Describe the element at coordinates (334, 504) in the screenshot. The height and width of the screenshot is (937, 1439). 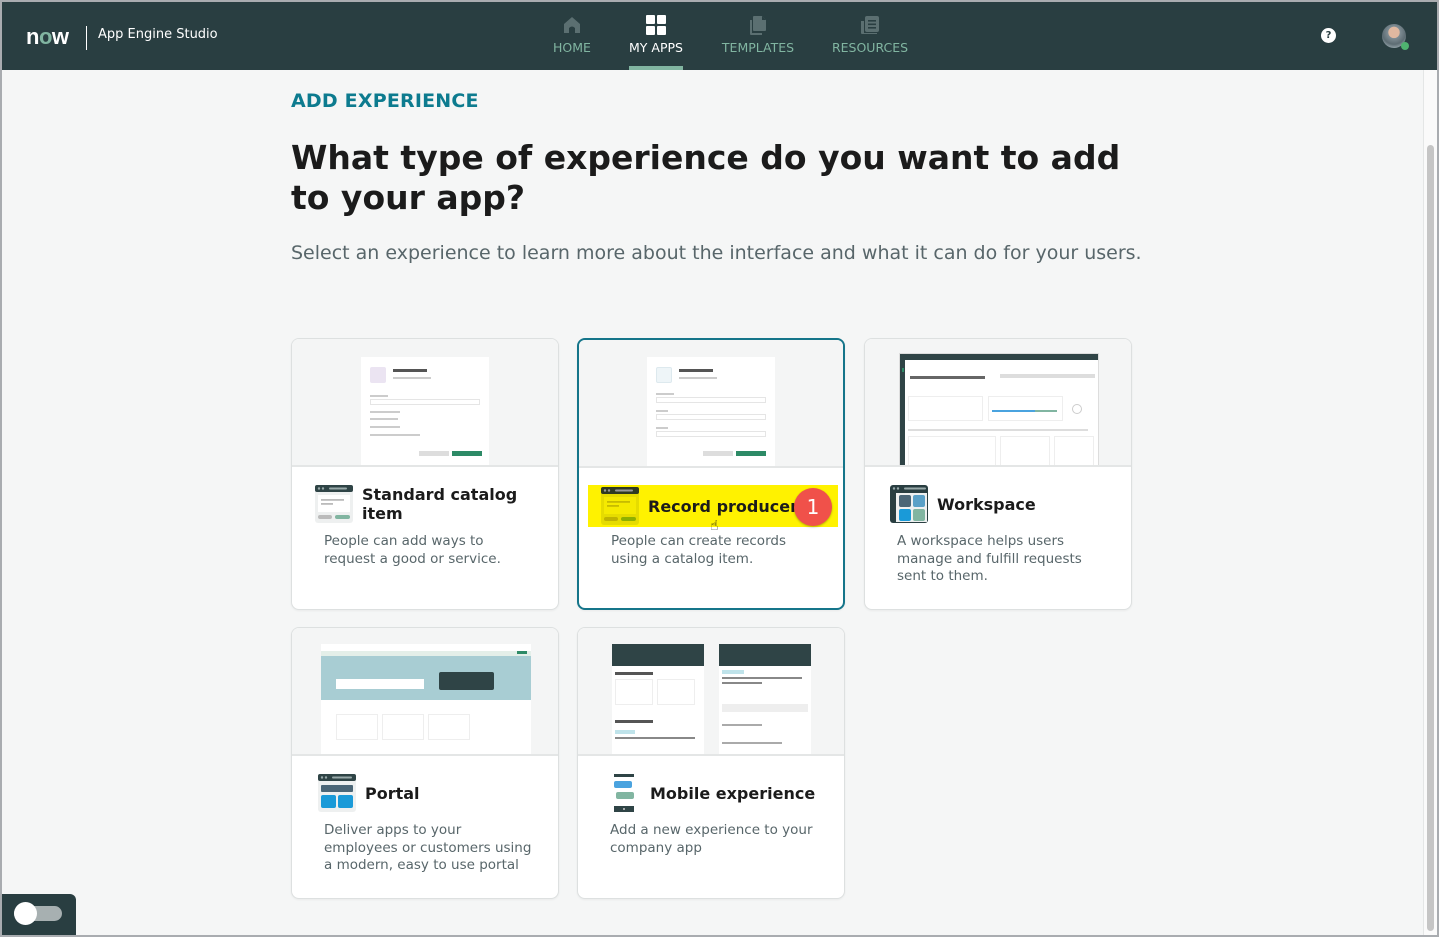
I see `catalog-item-icon` at that location.